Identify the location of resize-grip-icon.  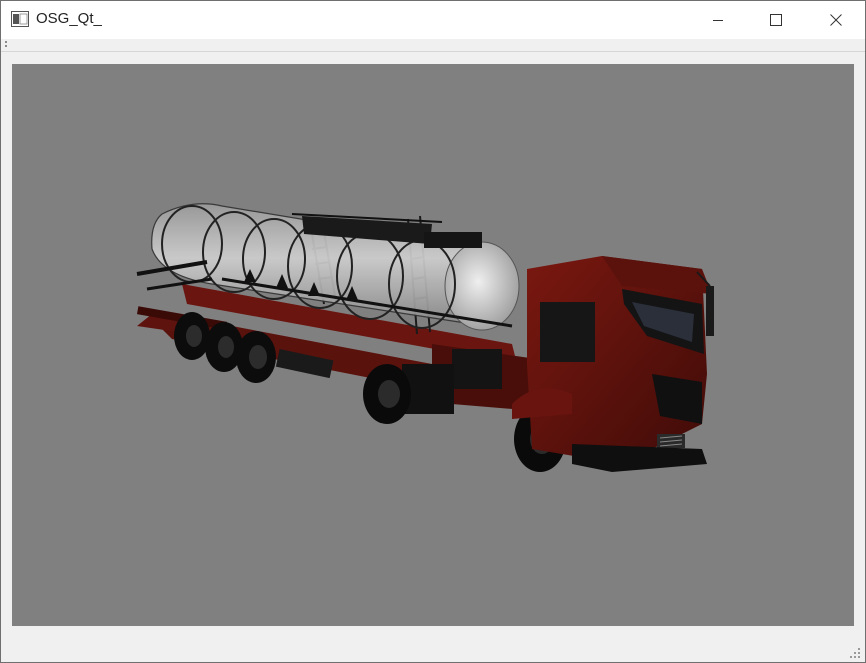
(855, 653).